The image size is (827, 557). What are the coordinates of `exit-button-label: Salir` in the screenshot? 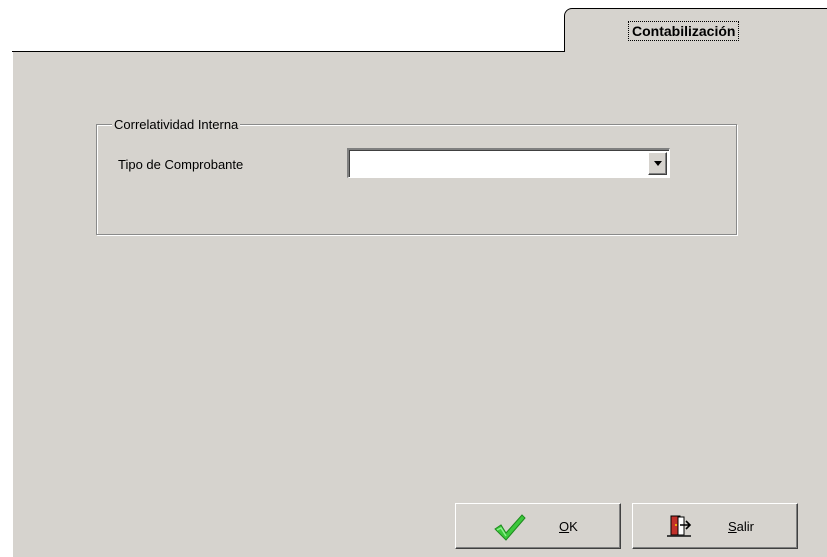 It's located at (741, 527).